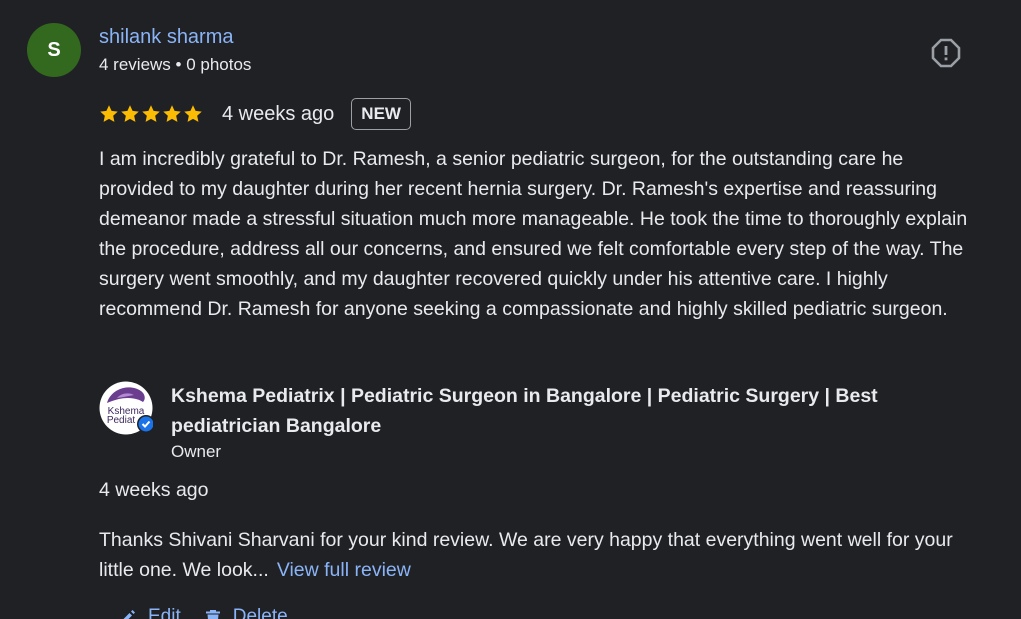 The image size is (1021, 619). What do you see at coordinates (946, 53) in the screenshot?
I see `report-icon` at bounding box center [946, 53].